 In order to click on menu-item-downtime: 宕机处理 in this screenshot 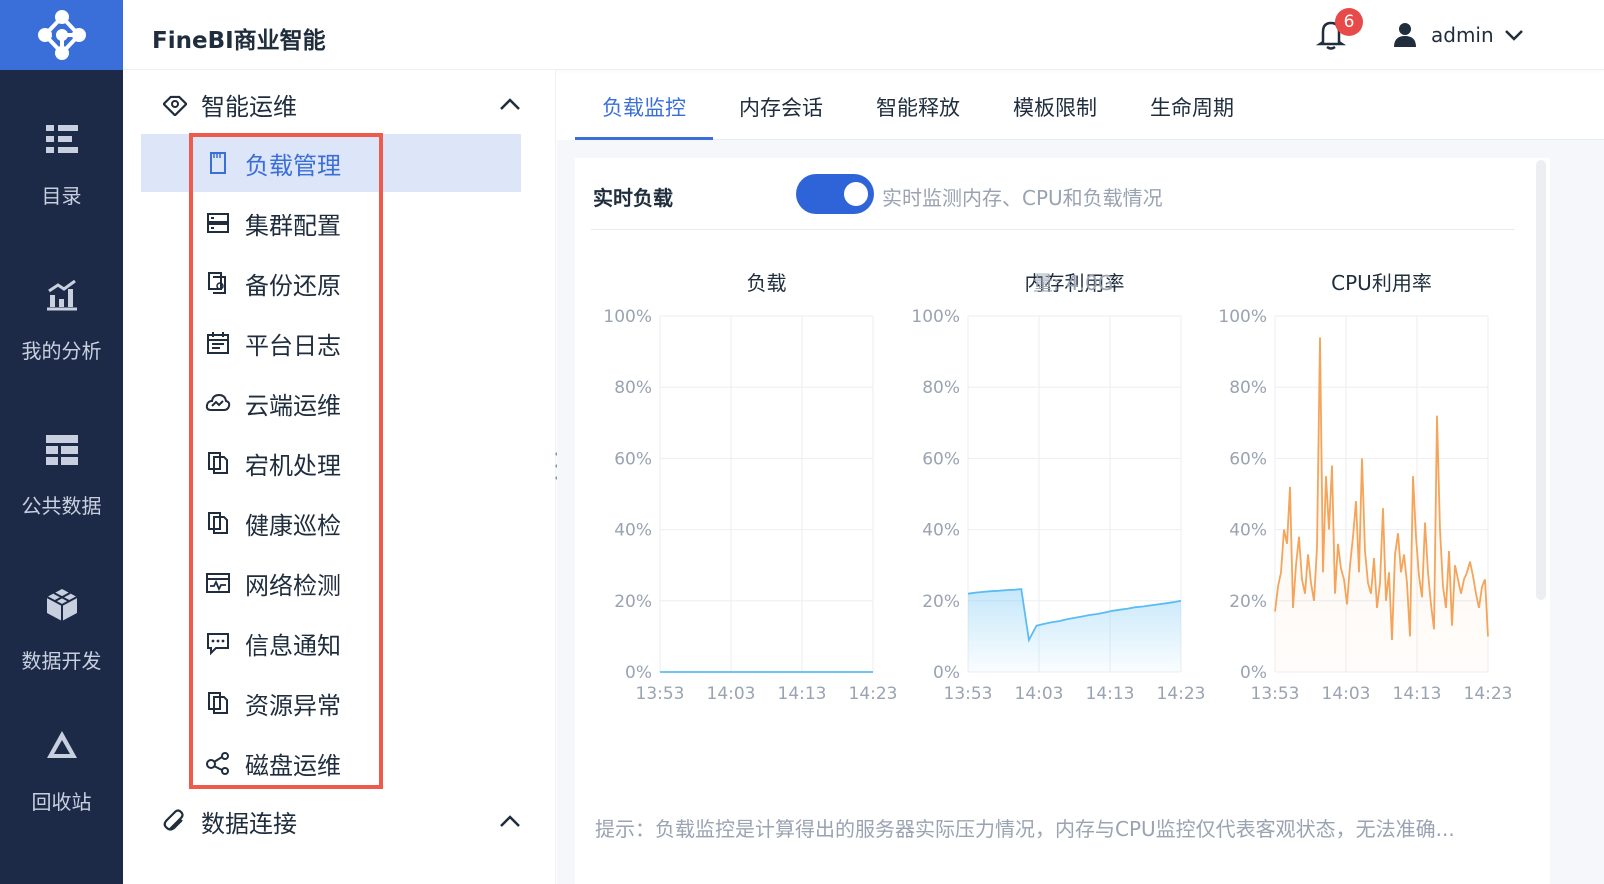, I will do `click(331, 463)`.